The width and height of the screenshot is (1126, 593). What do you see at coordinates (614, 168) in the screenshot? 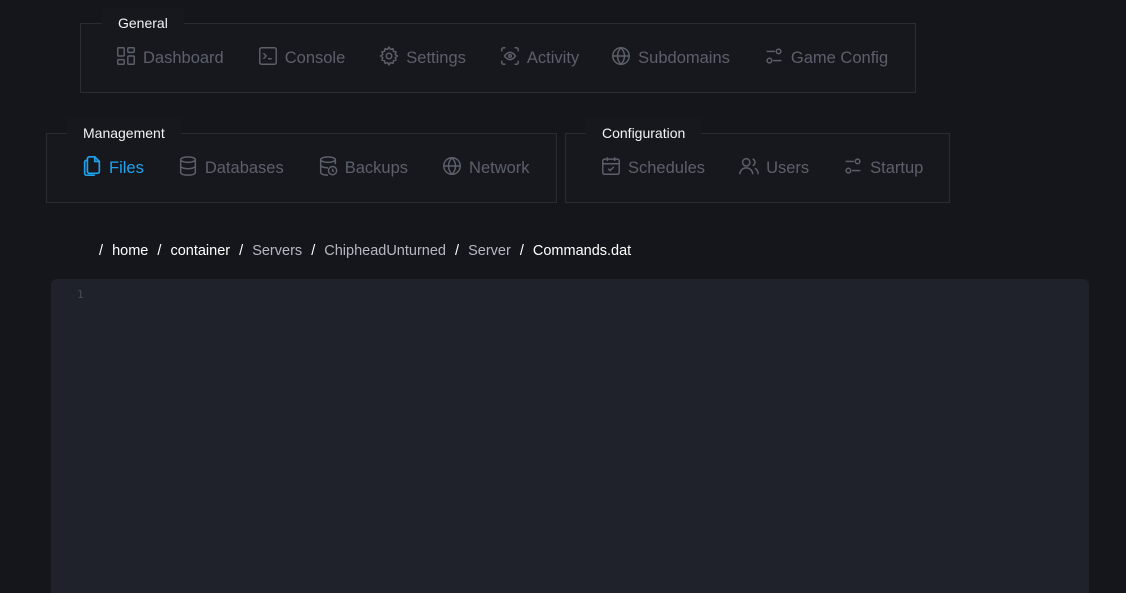
I see `calendar-check-icon` at bounding box center [614, 168].